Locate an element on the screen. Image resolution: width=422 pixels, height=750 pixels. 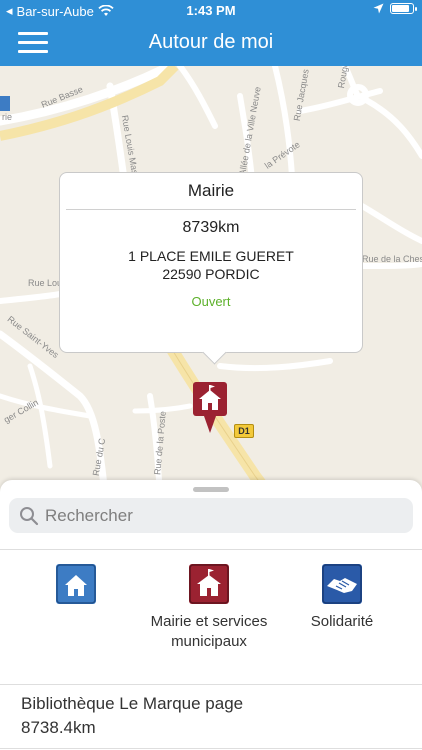
callout-address-line1: 1 PLACE EMILE GUERET is located at coordinates (211, 256).